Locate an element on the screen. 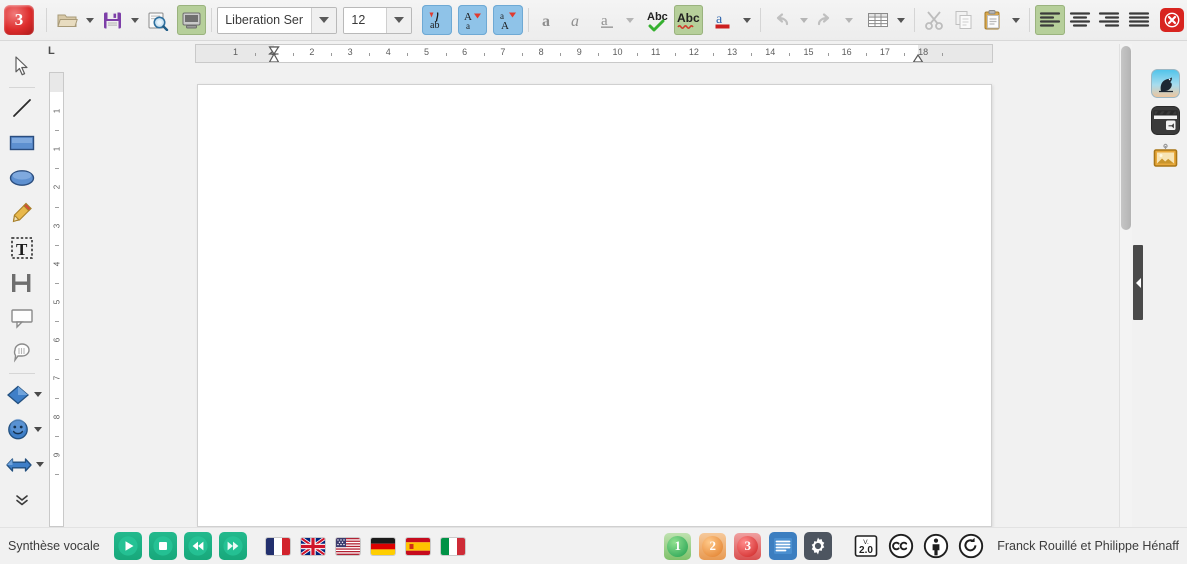 The image size is (1187, 564). level-3-button: 3 is located at coordinates (748, 546).